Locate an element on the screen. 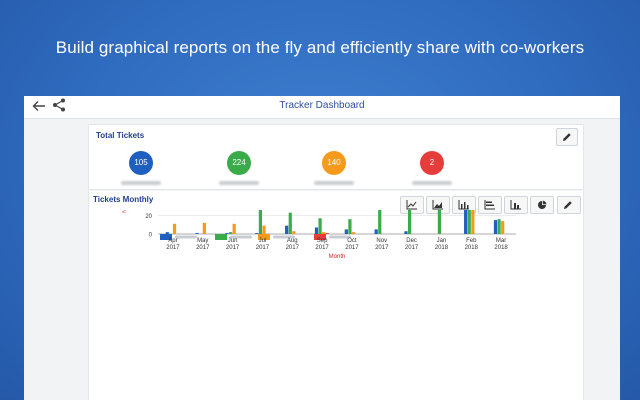 The width and height of the screenshot is (640, 400). horizontal-bar-icon is located at coordinates (489, 205).